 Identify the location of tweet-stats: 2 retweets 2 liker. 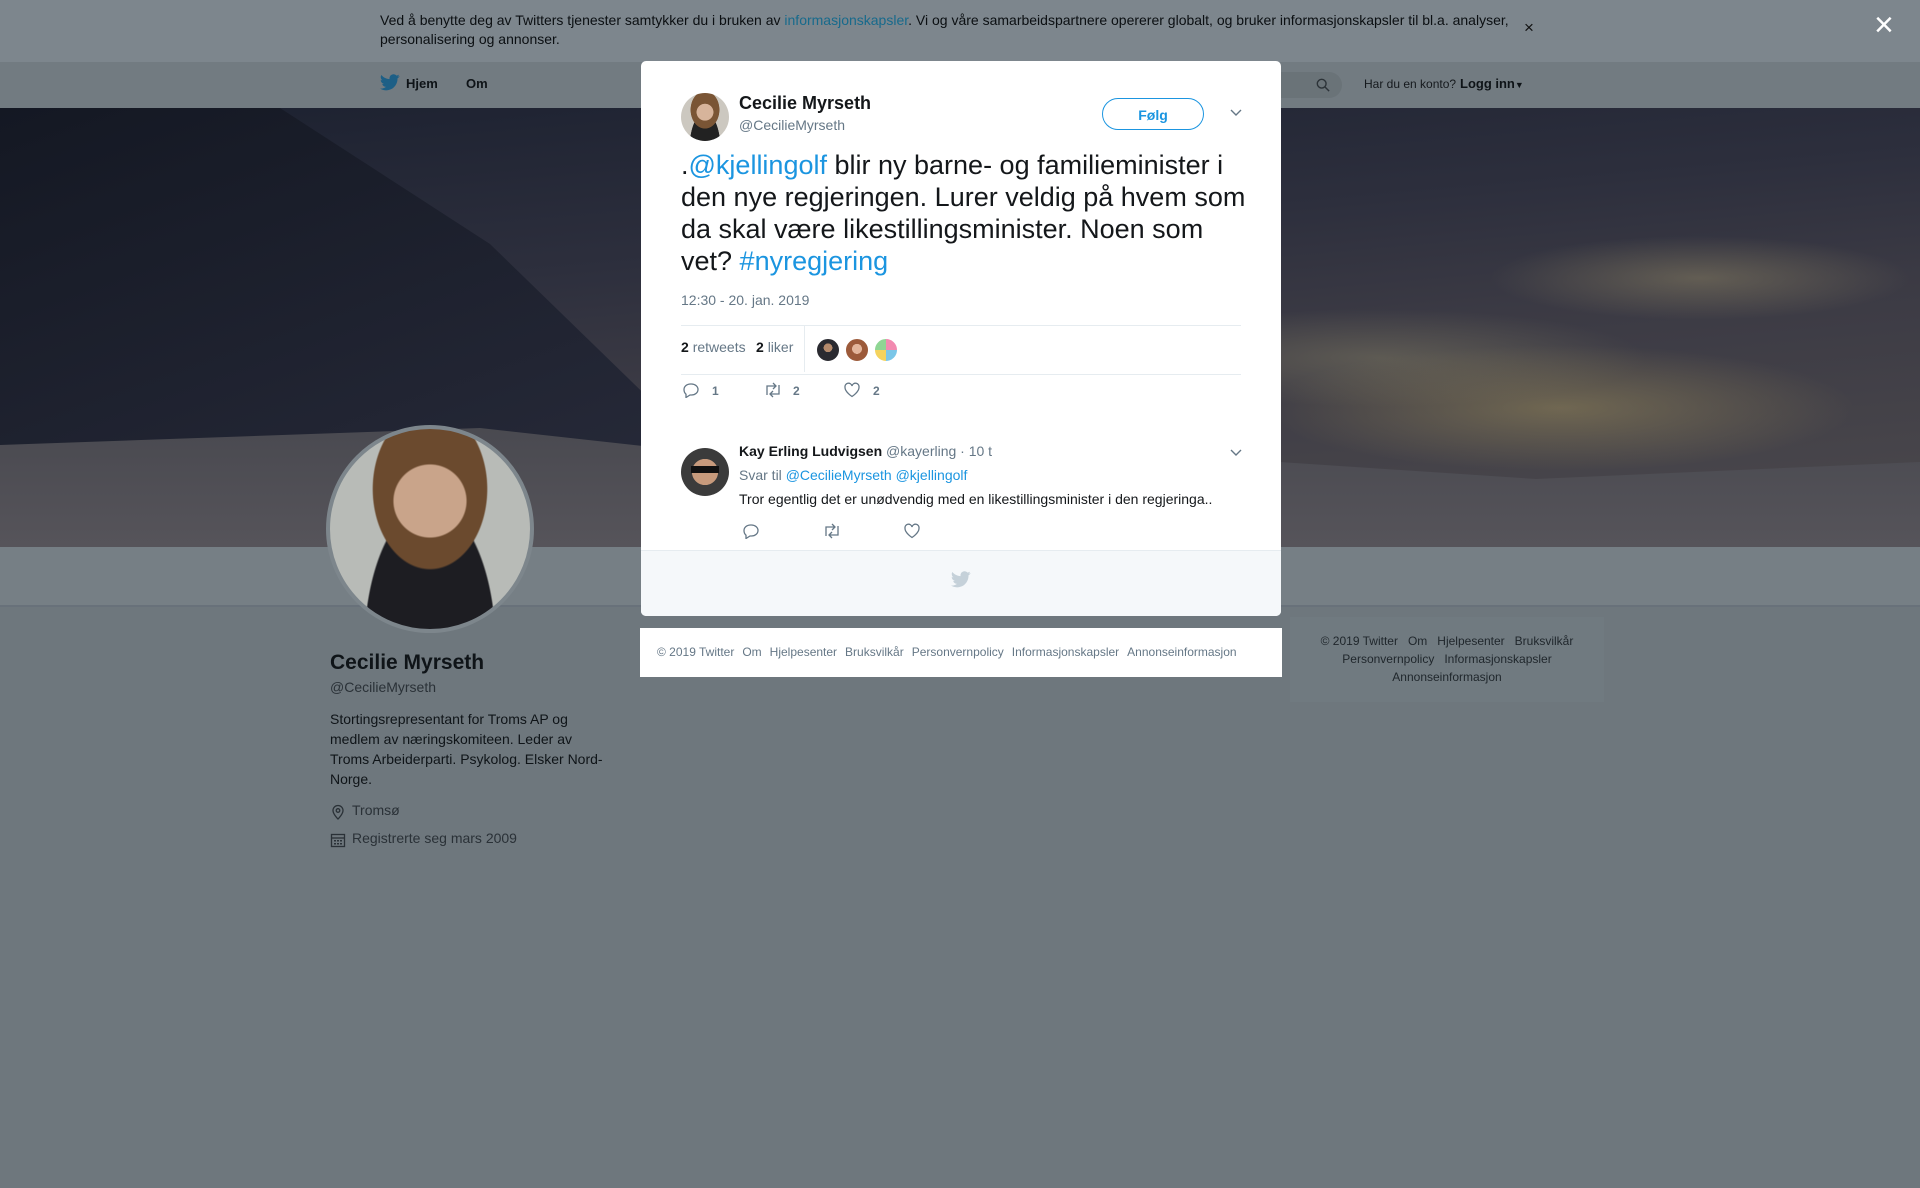
(961, 350).